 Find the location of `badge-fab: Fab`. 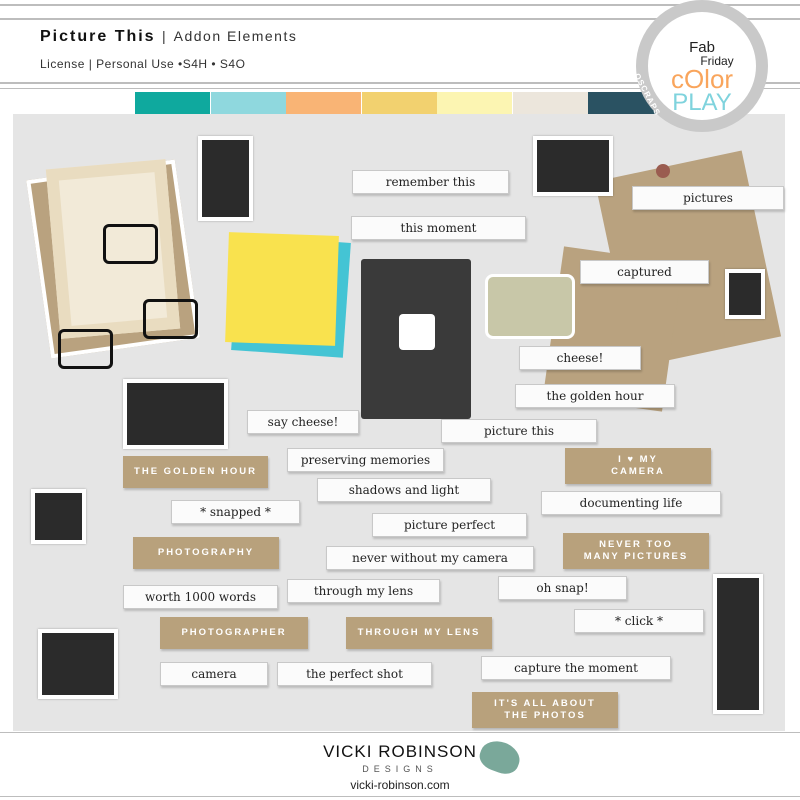

badge-fab: Fab is located at coordinates (702, 47).